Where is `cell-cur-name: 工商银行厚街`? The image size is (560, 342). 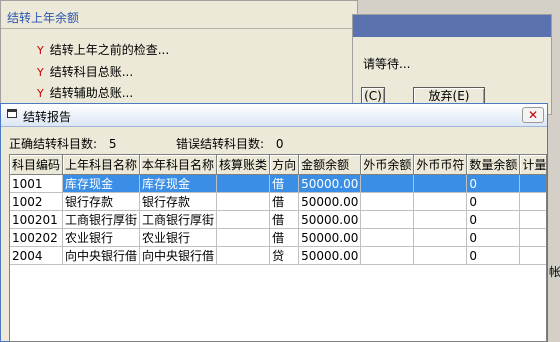 cell-cur-name: 工商银行厚街 is located at coordinates (178, 219).